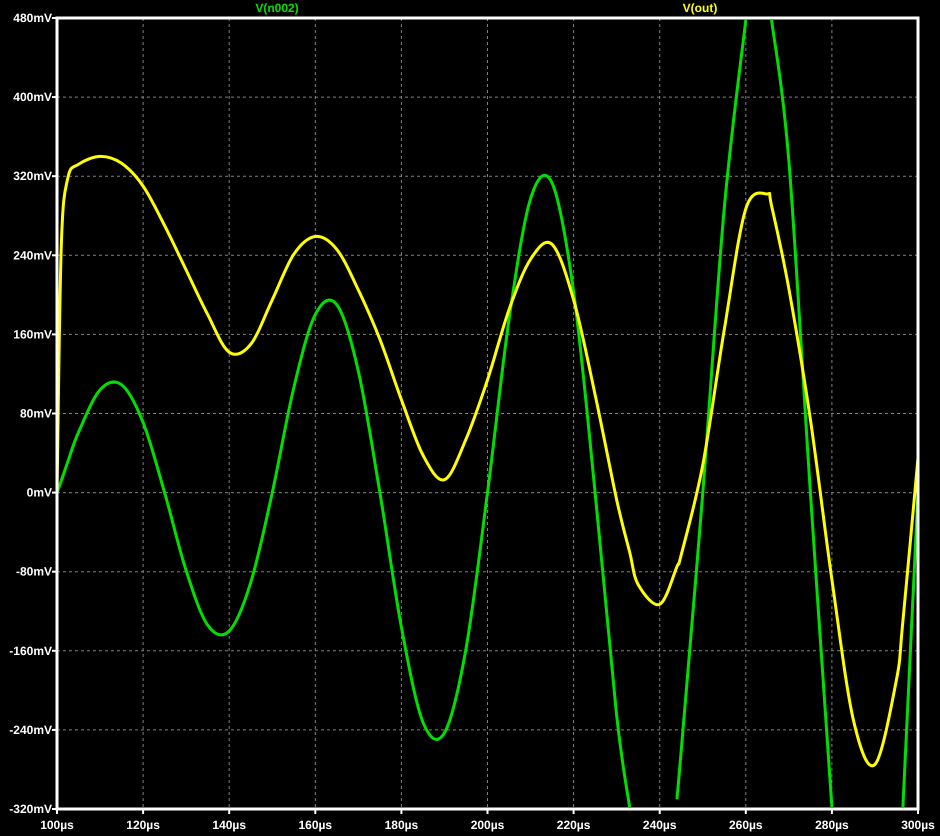 Image resolution: width=940 pixels, height=836 pixels. Describe the element at coordinates (229, 825) in the screenshot. I see `x-tick-label: 140µs` at that location.